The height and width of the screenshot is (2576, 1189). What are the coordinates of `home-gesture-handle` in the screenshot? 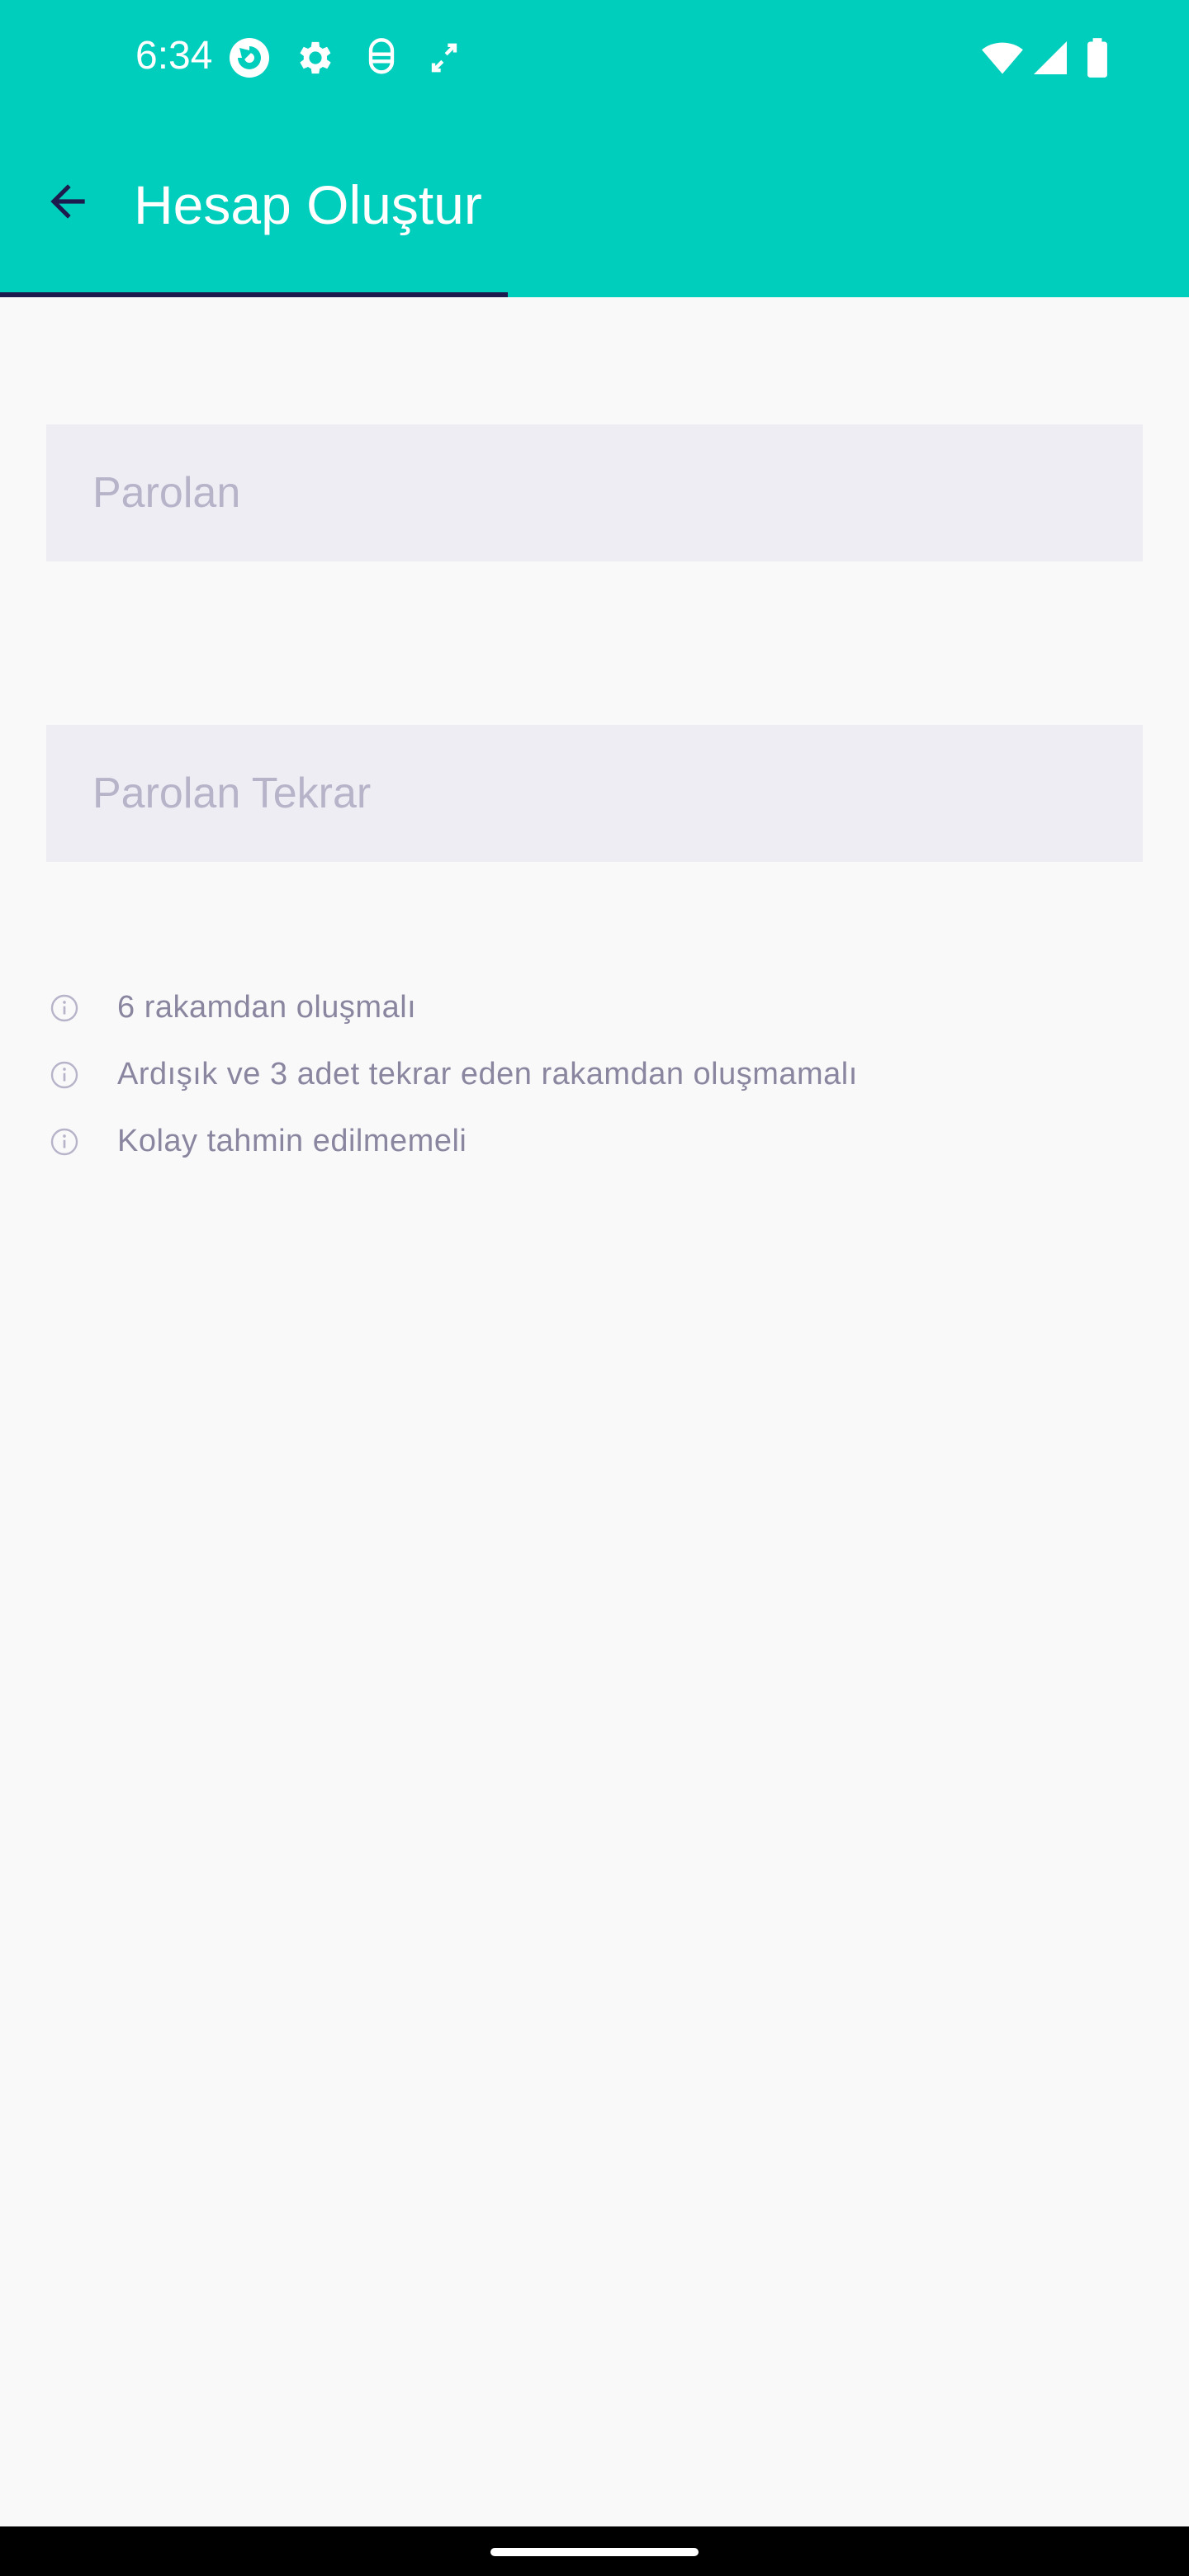 It's located at (594, 2552).